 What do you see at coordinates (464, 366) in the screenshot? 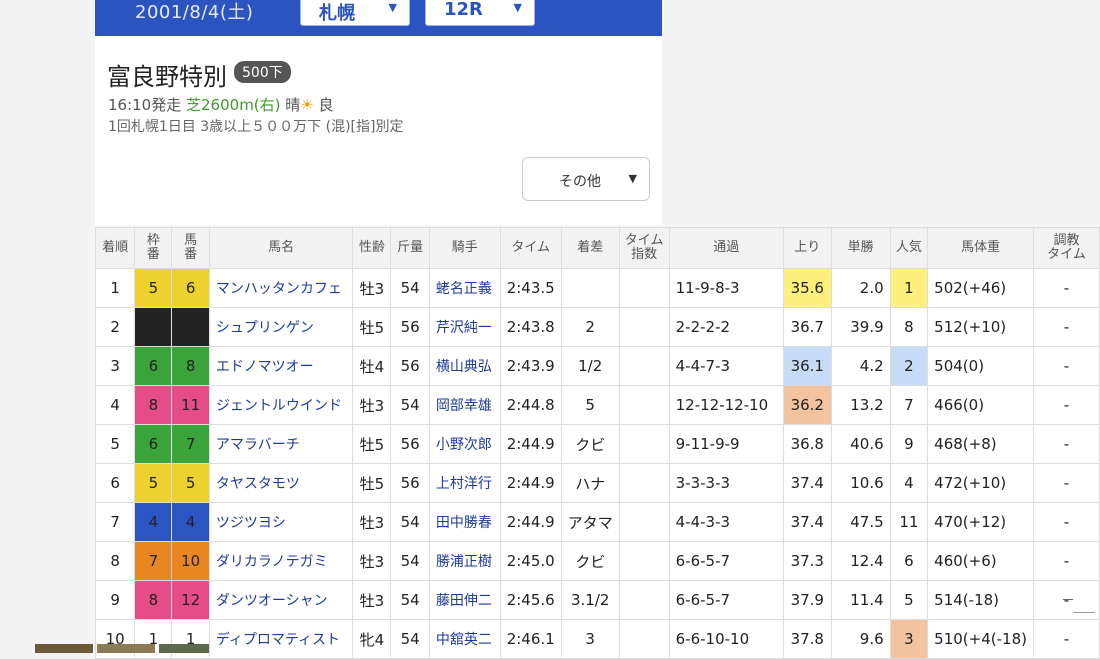
I see `cell-jockey: 横山典弘` at bounding box center [464, 366].